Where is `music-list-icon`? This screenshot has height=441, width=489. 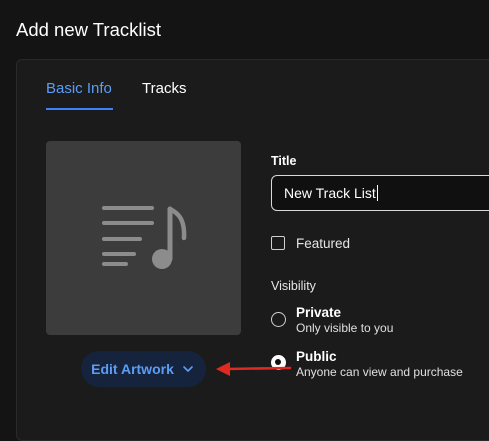 music-list-icon is located at coordinates (144, 237).